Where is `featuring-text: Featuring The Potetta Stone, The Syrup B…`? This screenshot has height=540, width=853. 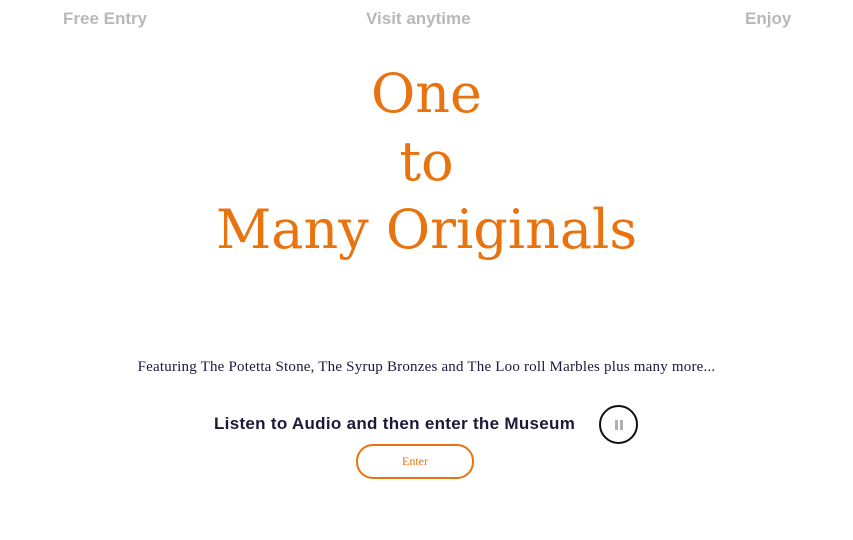
featuring-text: Featuring The Potetta Stone, The Syrup B… is located at coordinates (426, 367).